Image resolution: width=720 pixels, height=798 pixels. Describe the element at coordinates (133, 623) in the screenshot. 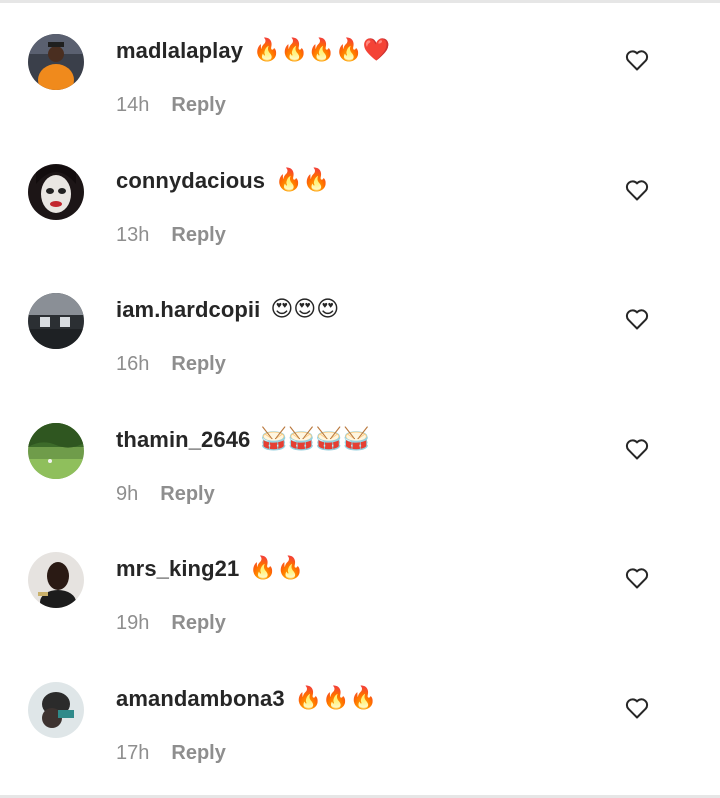

I see `comment-timestamp: 19h` at that location.